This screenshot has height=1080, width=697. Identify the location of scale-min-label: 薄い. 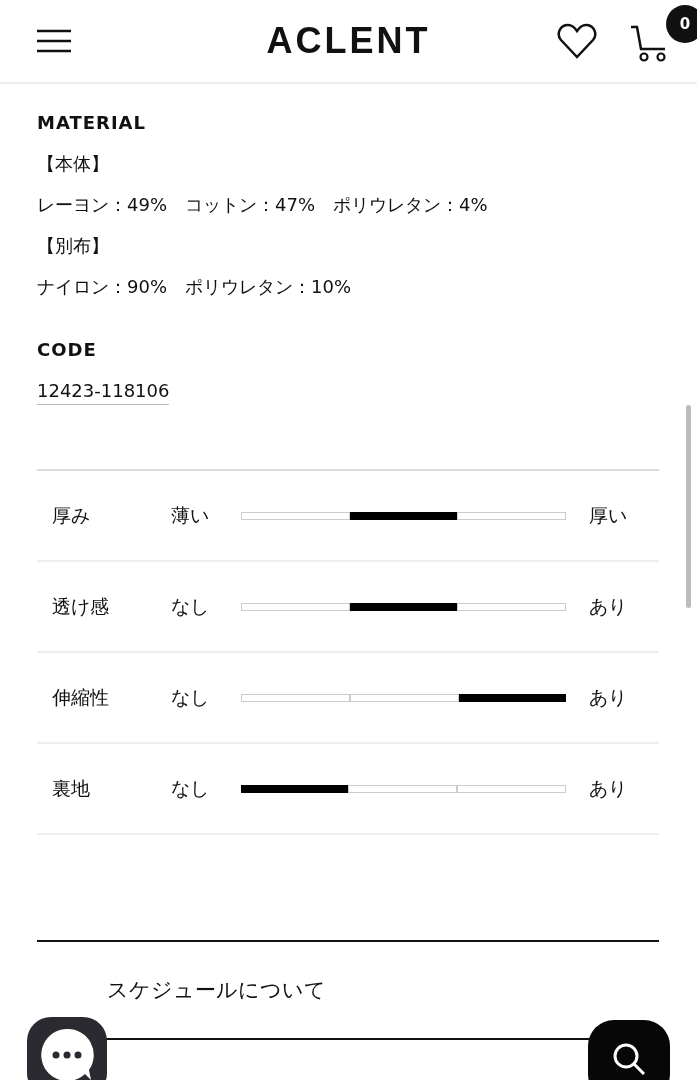
(190, 515).